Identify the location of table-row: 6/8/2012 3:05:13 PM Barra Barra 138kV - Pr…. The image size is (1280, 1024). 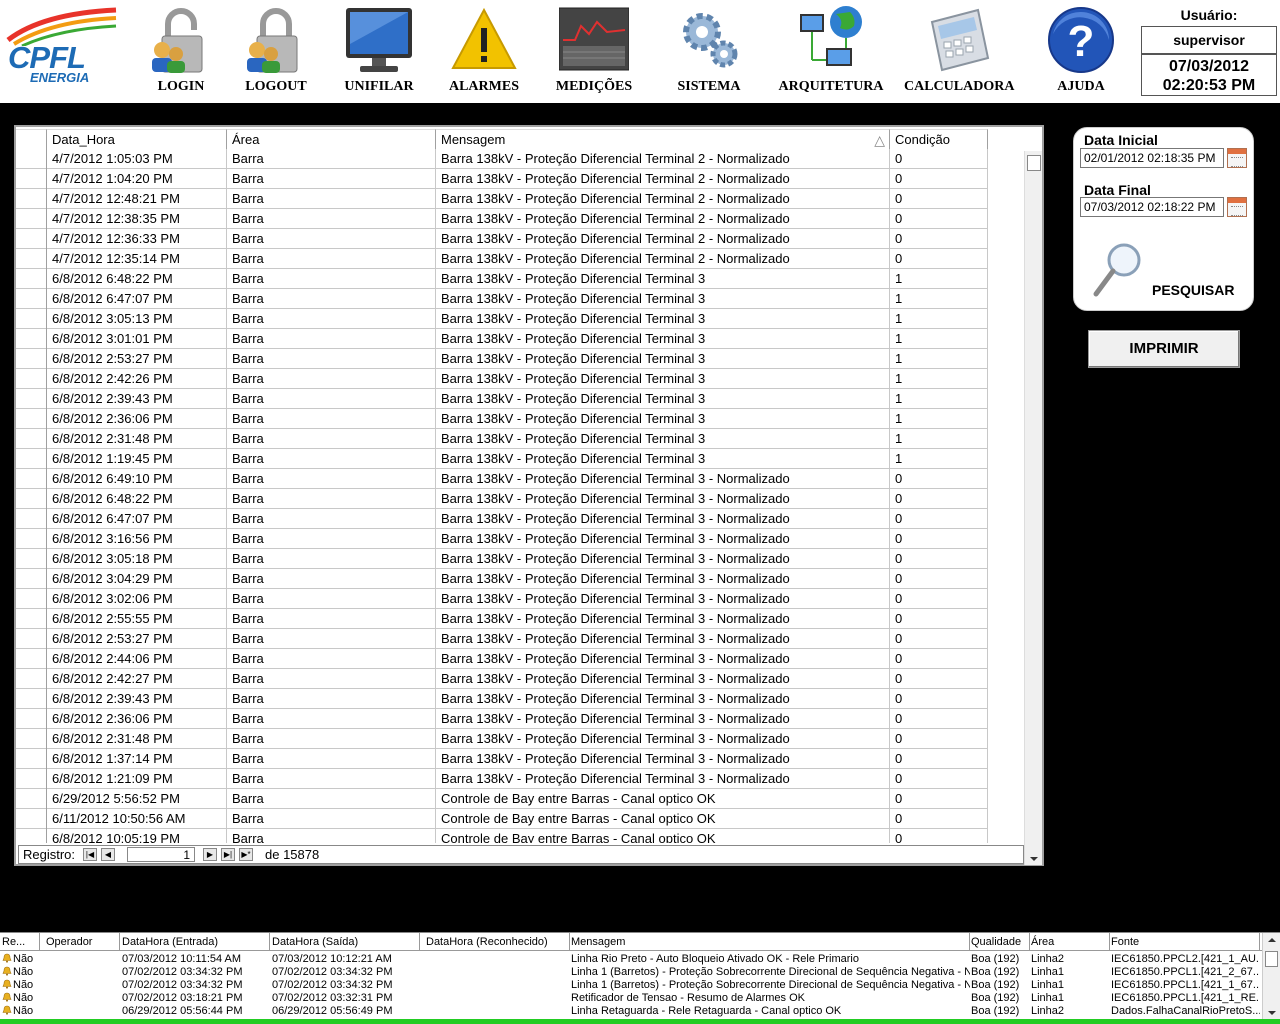
(502, 319).